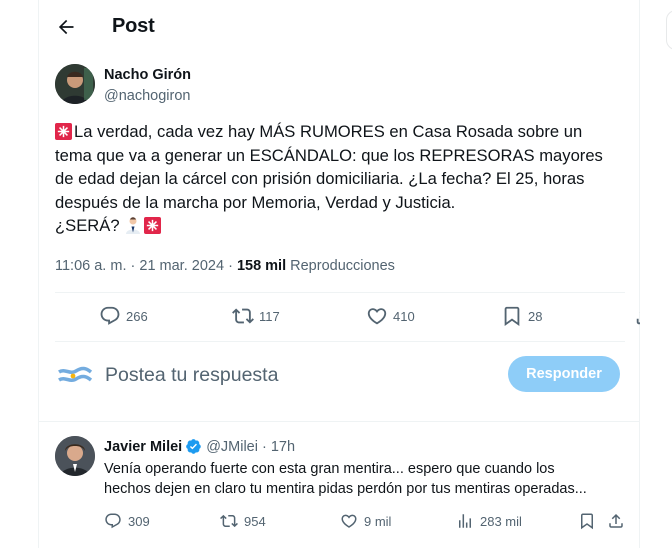  I want to click on right-sidebar-edge, so click(656, 274).